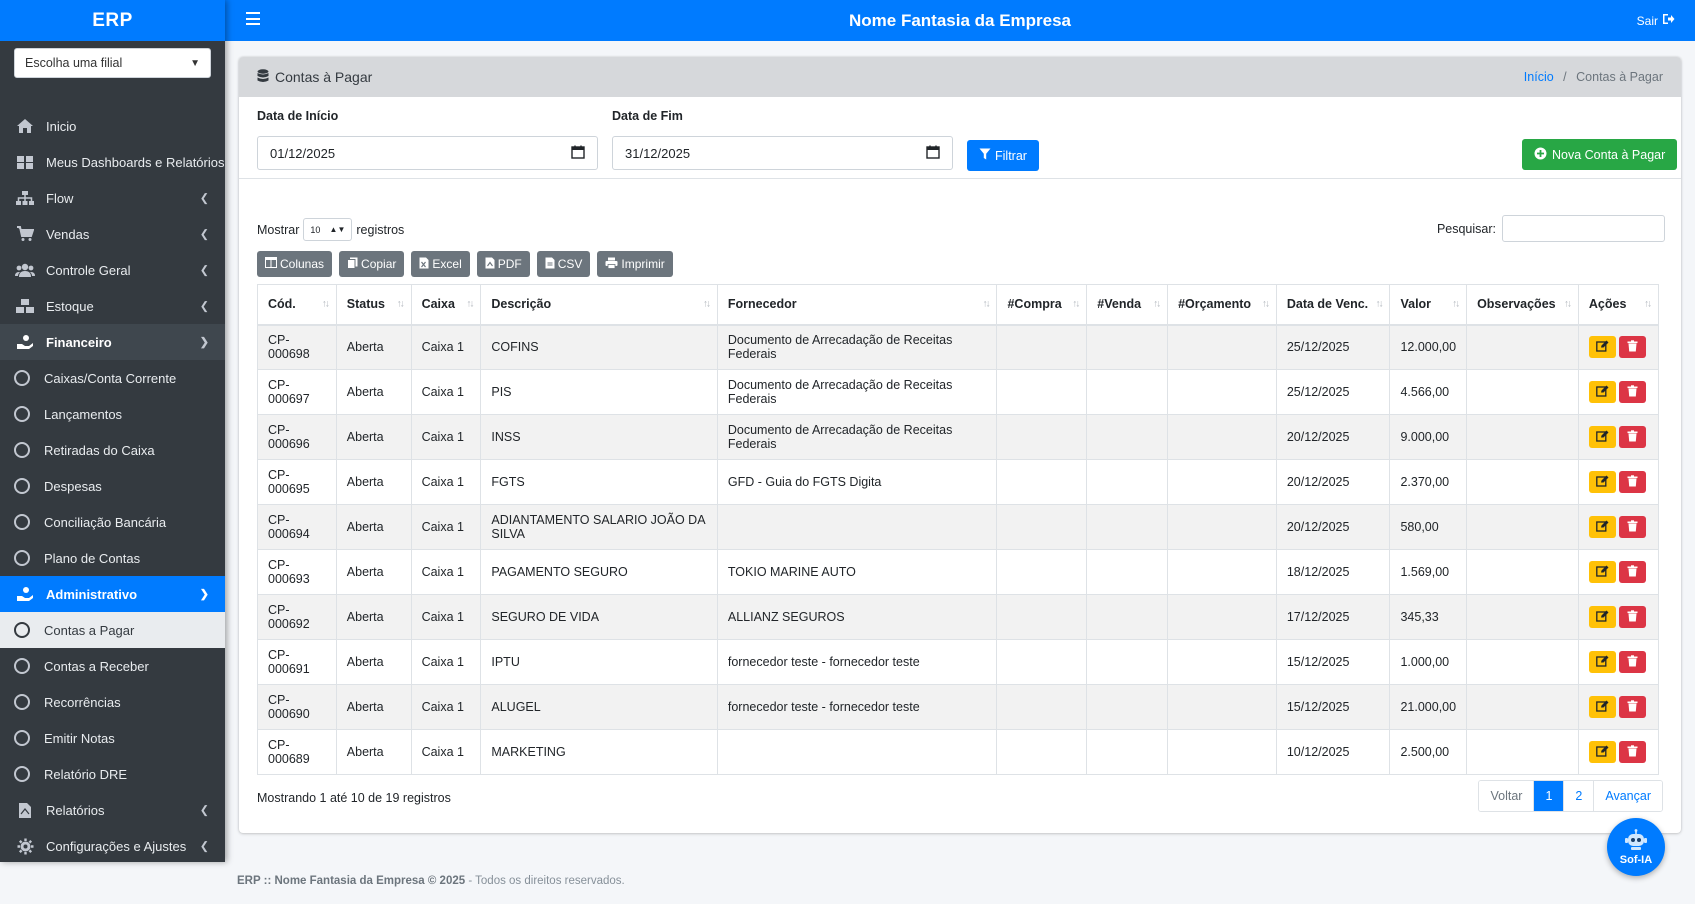  I want to click on sidebar-item-dashboards: Meus Dashboards e Relatórios, so click(112, 162).